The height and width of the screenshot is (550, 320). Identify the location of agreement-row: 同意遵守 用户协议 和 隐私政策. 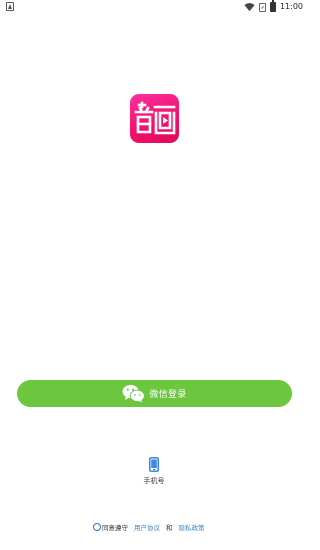
(149, 526).